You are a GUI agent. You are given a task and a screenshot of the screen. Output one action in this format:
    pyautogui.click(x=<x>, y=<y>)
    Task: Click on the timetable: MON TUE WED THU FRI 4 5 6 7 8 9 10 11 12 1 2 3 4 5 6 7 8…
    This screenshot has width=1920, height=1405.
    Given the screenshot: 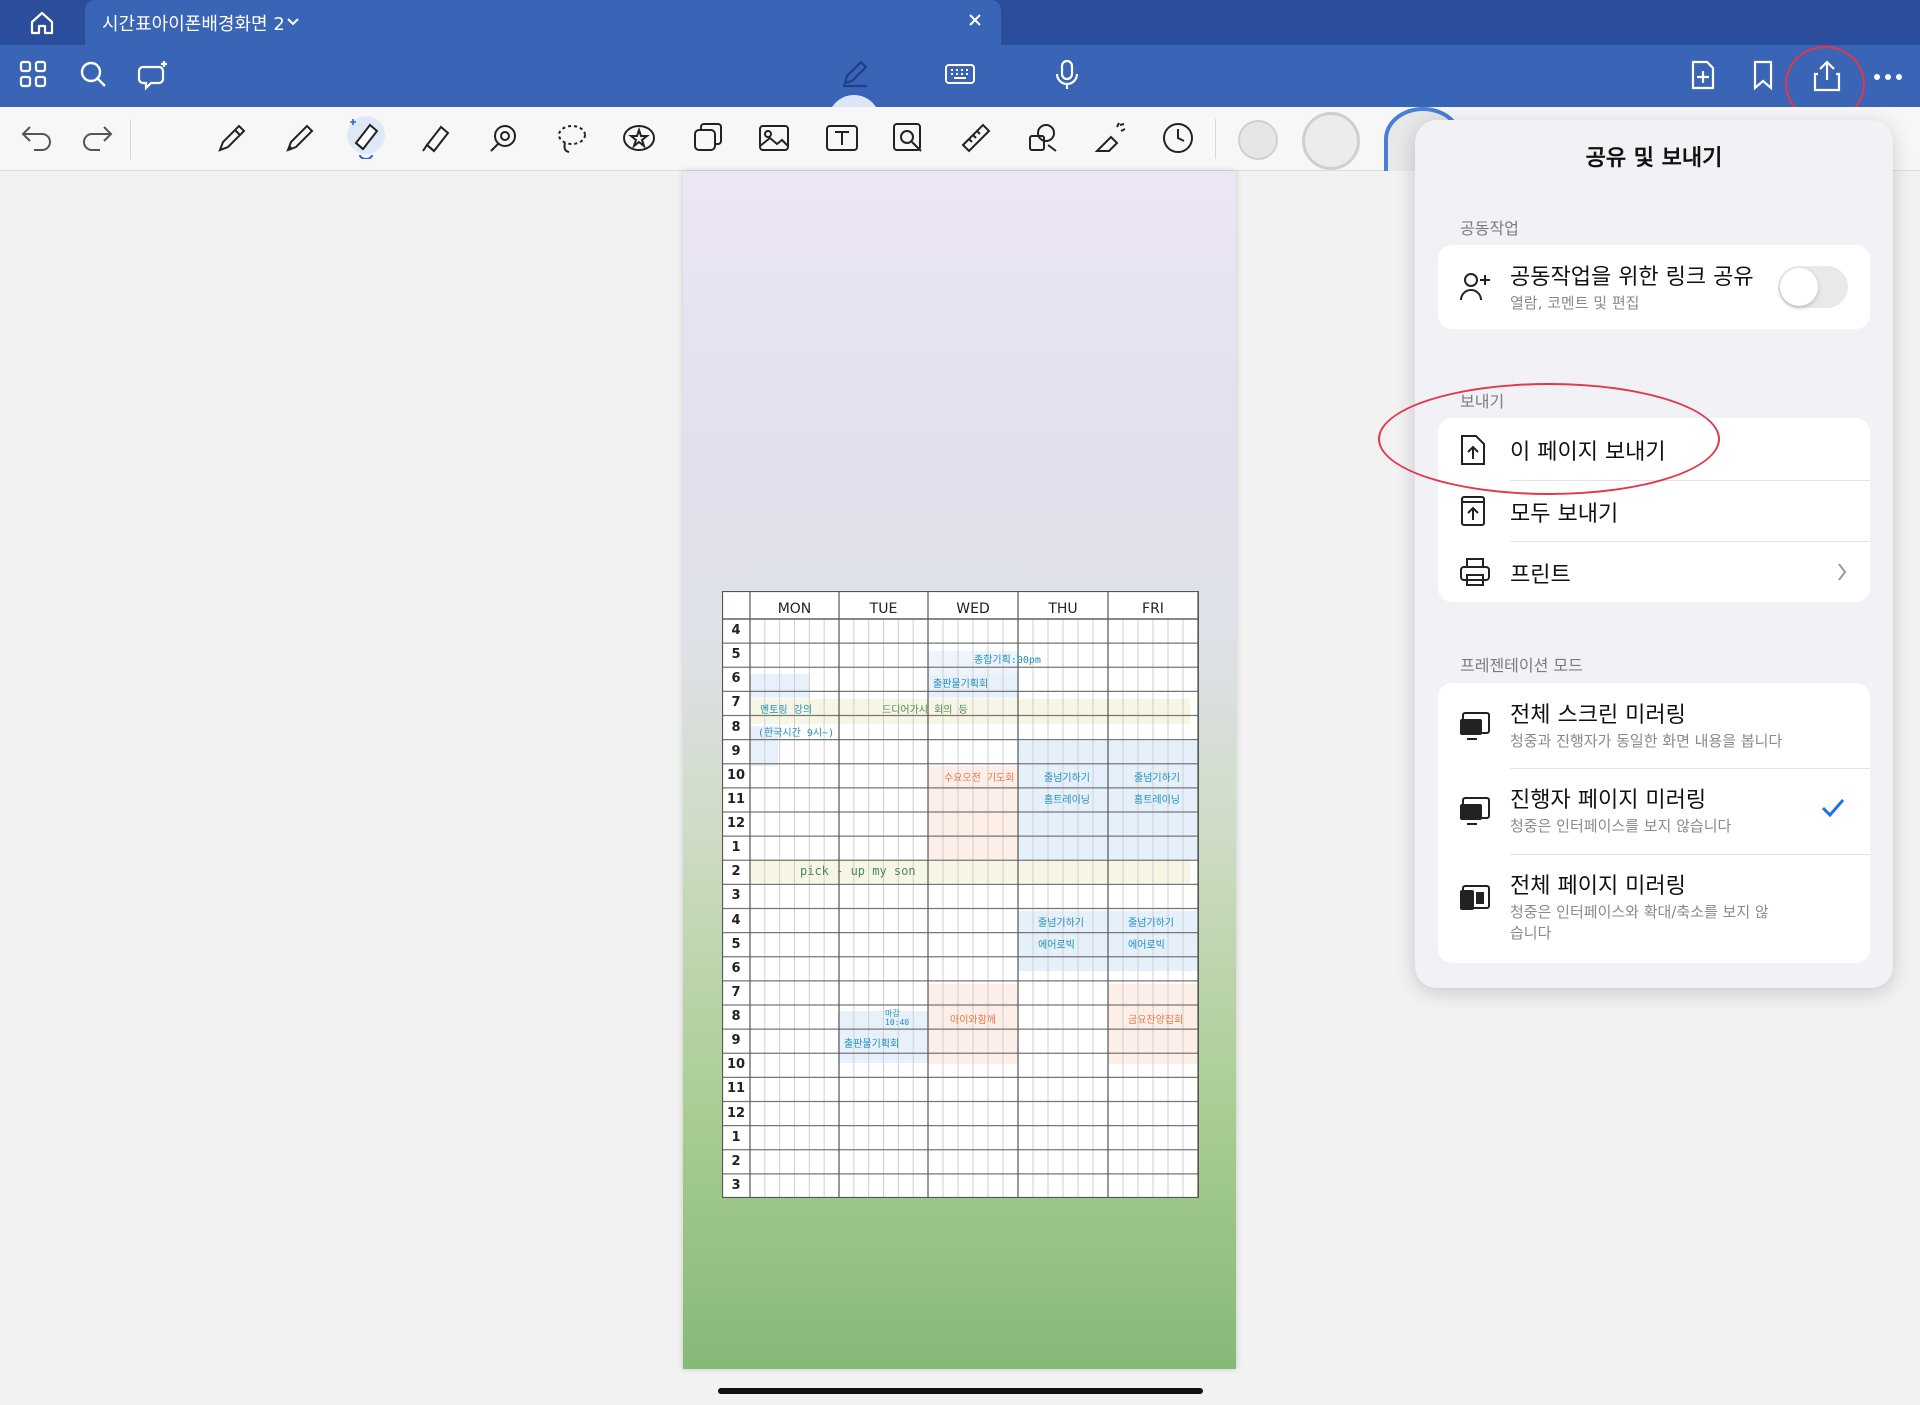 What is the action you would take?
    pyautogui.click(x=960, y=894)
    